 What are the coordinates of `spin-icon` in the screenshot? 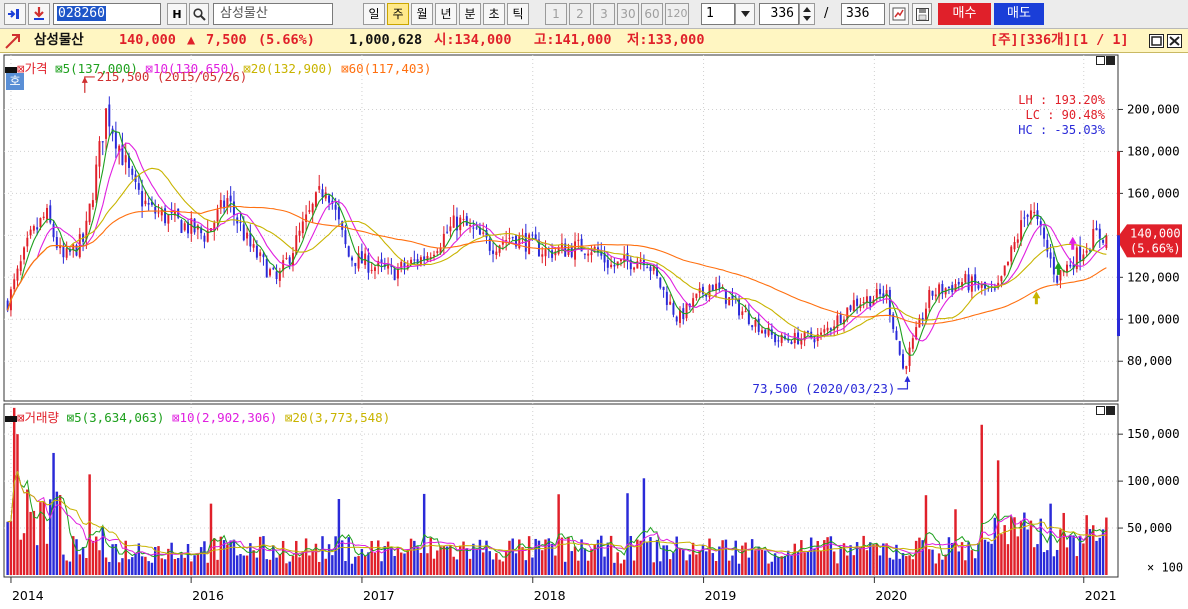 It's located at (807, 14).